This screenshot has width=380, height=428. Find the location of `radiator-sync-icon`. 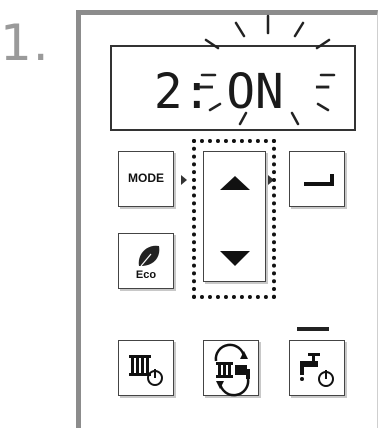

radiator-sync-icon is located at coordinates (232, 370).